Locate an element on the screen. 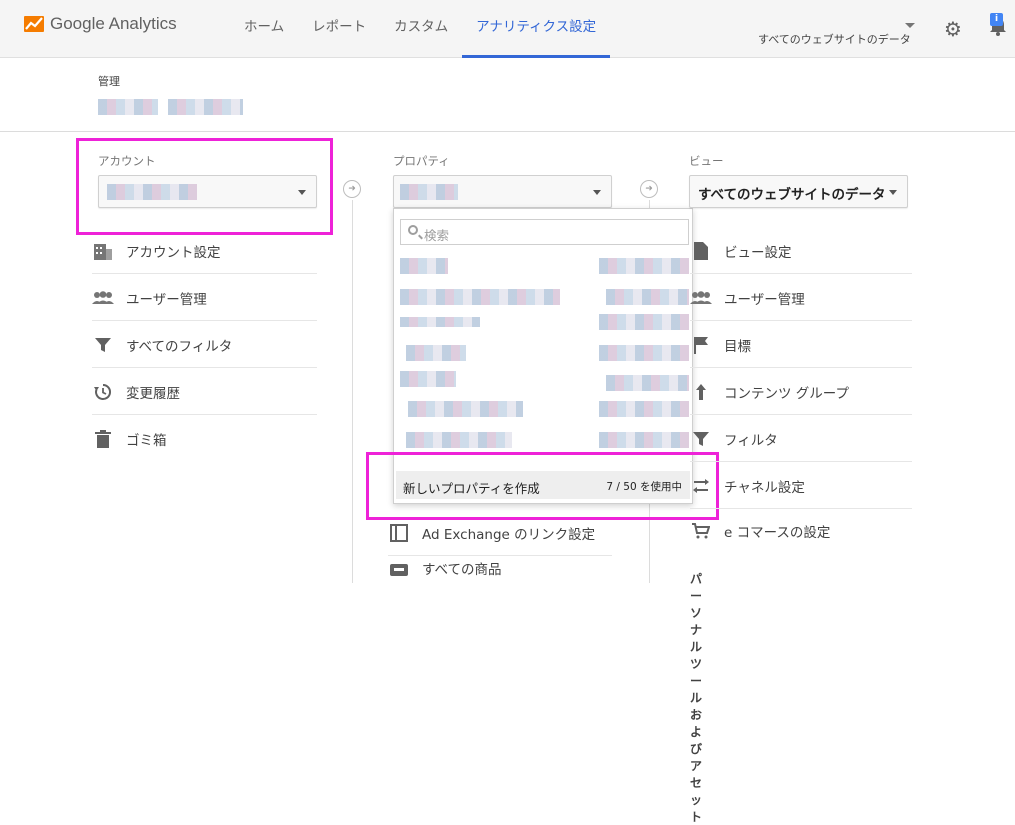  property-selector is located at coordinates (502, 191).